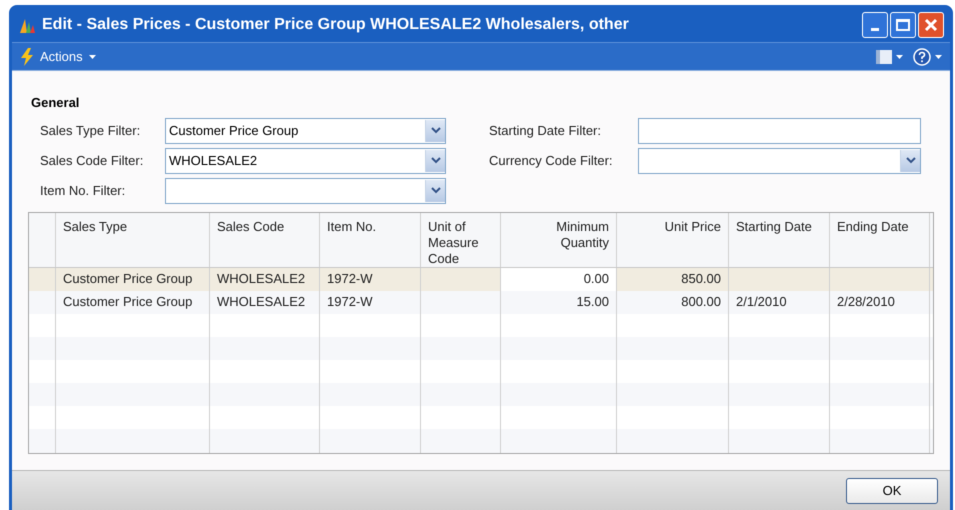 The height and width of the screenshot is (510, 955). Describe the element at coordinates (875, 25) in the screenshot. I see `minimize-button` at that location.